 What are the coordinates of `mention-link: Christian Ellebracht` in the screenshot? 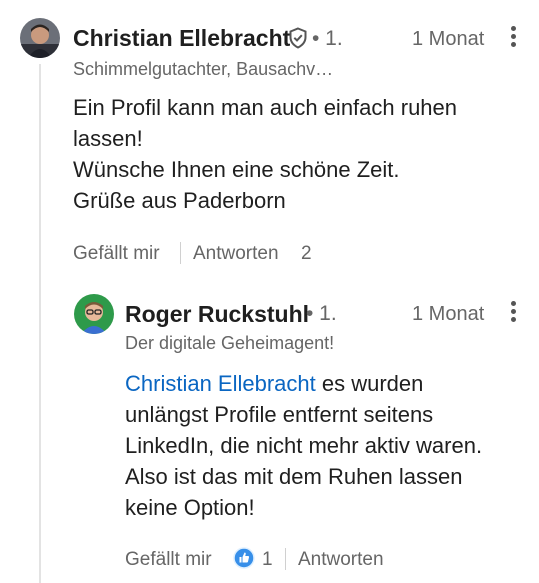 It's located at (220, 383).